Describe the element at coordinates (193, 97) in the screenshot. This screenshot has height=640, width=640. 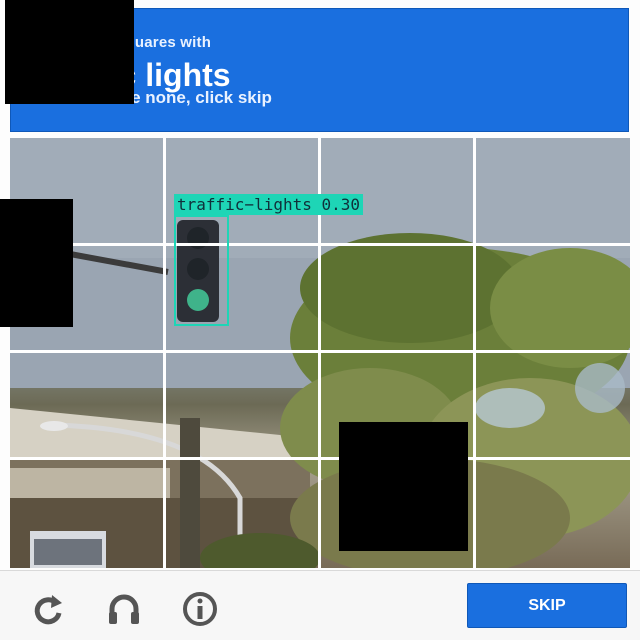
I see `skip-hint-text: are none, click skip` at that location.